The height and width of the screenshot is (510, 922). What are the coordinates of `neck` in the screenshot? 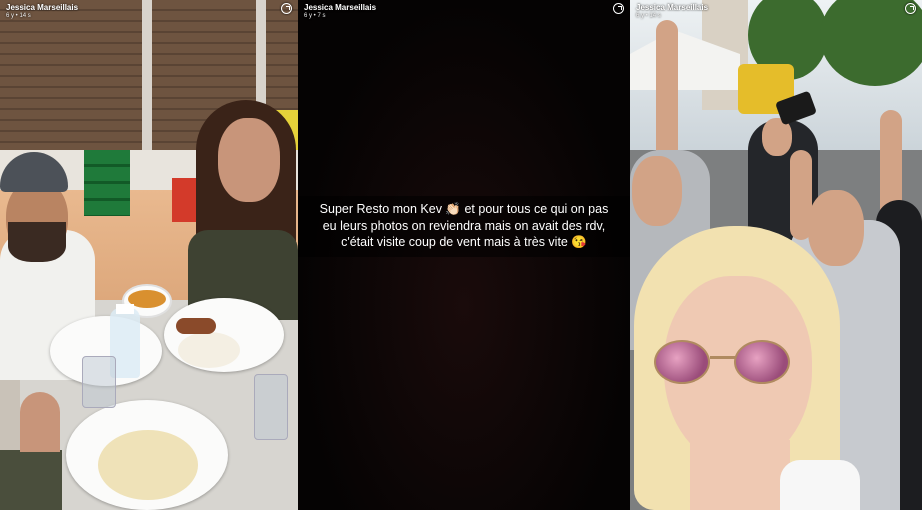 It's located at (740, 475).